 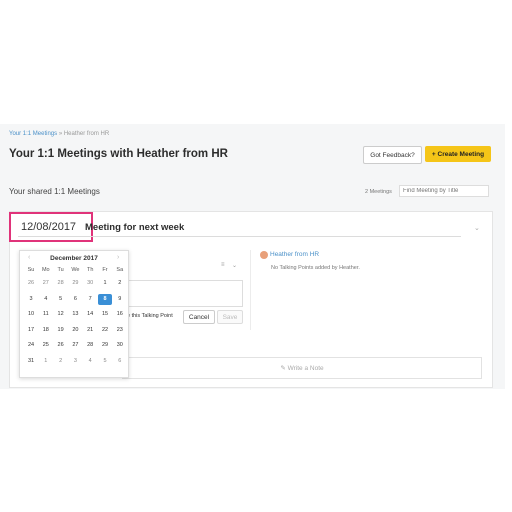 I want to click on calendar-day: 25, so click(x=46, y=345).